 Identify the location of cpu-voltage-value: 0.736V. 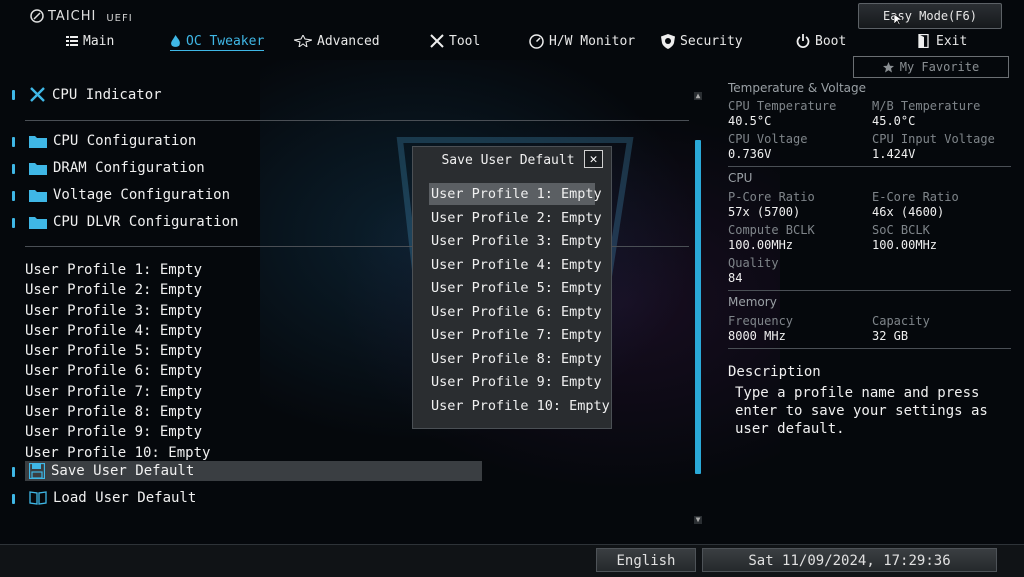
(750, 154).